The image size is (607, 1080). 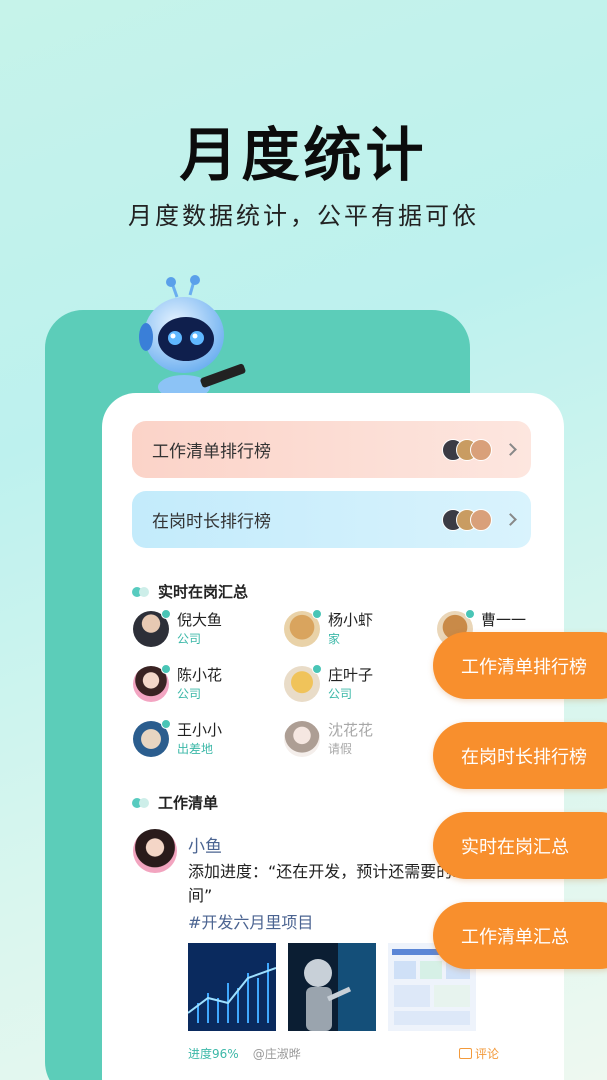 What do you see at coordinates (520, 845) in the screenshot?
I see `pill-realtime-summary: 实时在岗汇总` at bounding box center [520, 845].